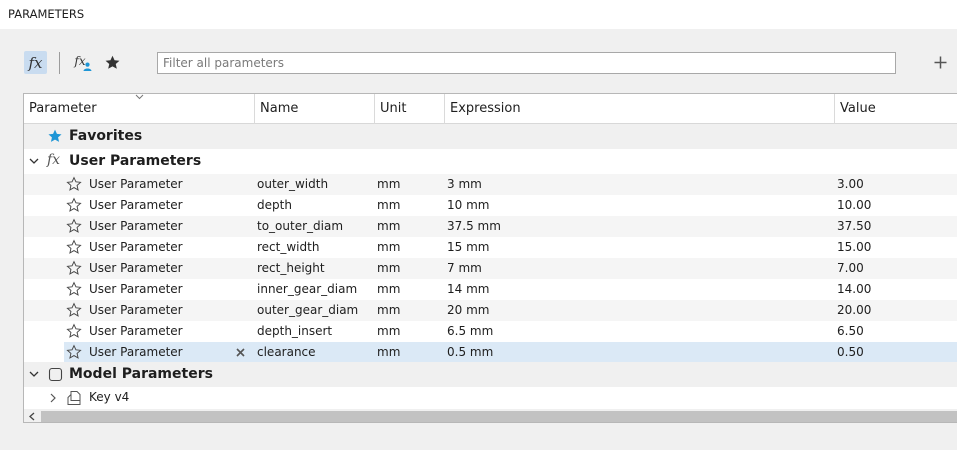 This screenshot has width=957, height=450. What do you see at coordinates (314, 109) in the screenshot?
I see `column-header-name: Name` at bounding box center [314, 109].